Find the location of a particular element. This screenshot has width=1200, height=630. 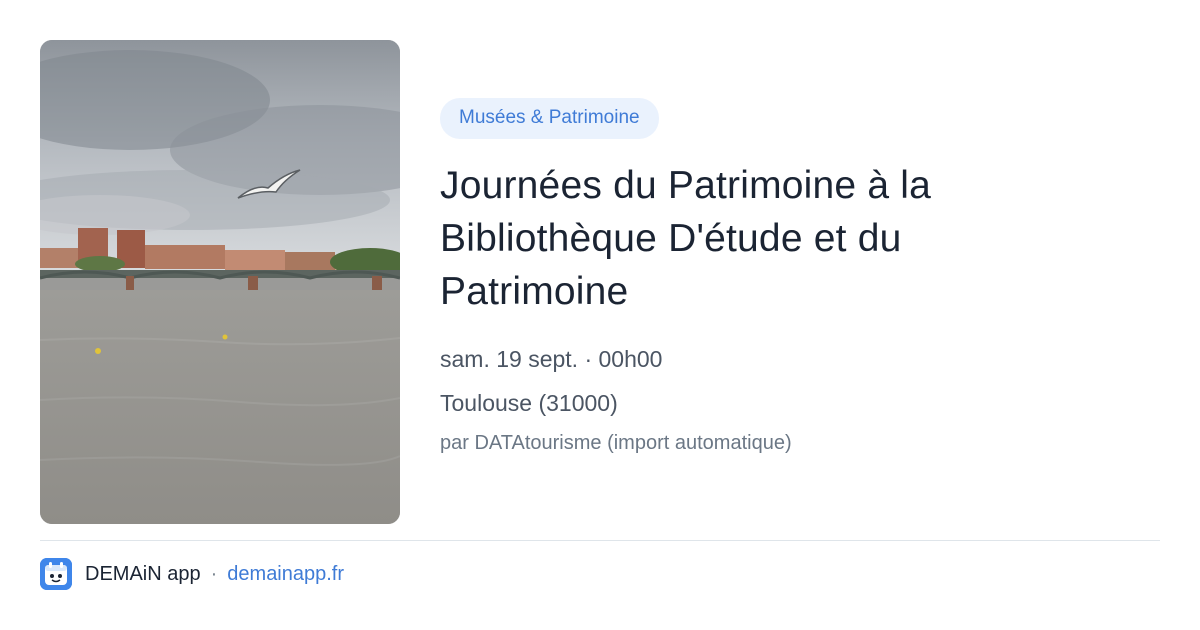

category-badge: Musées & Patrimoine is located at coordinates (549, 118).